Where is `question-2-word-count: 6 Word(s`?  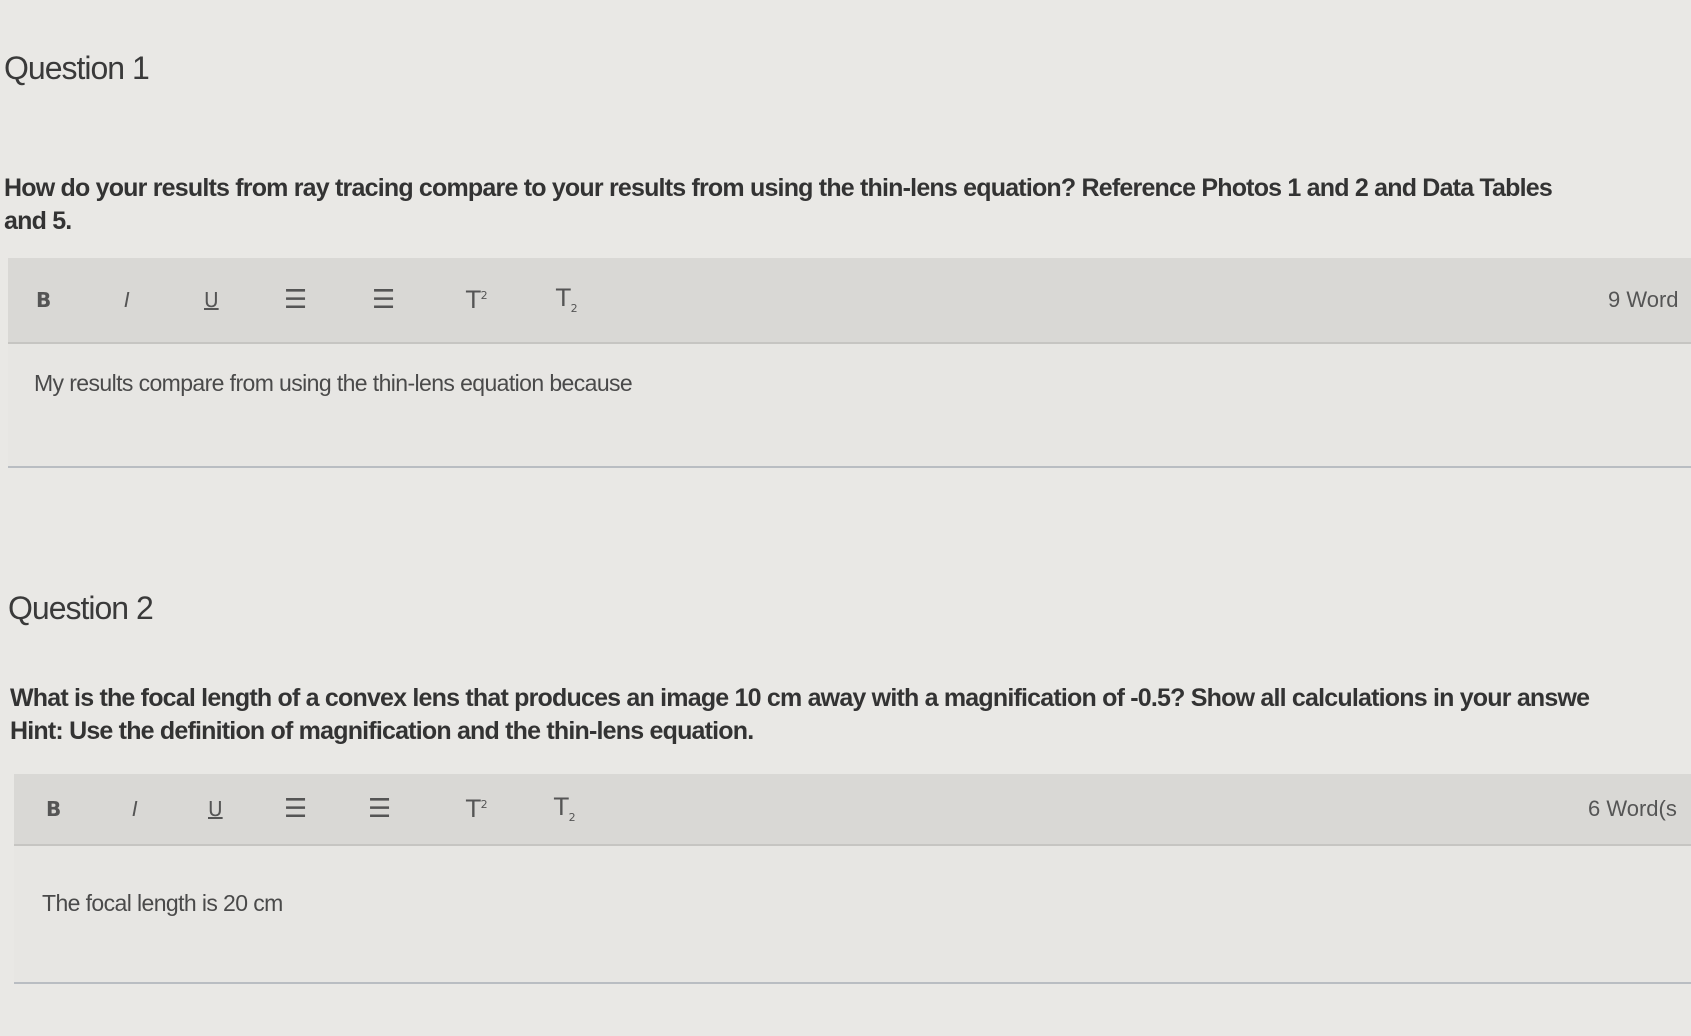 question-2-word-count: 6 Word(s is located at coordinates (1632, 808).